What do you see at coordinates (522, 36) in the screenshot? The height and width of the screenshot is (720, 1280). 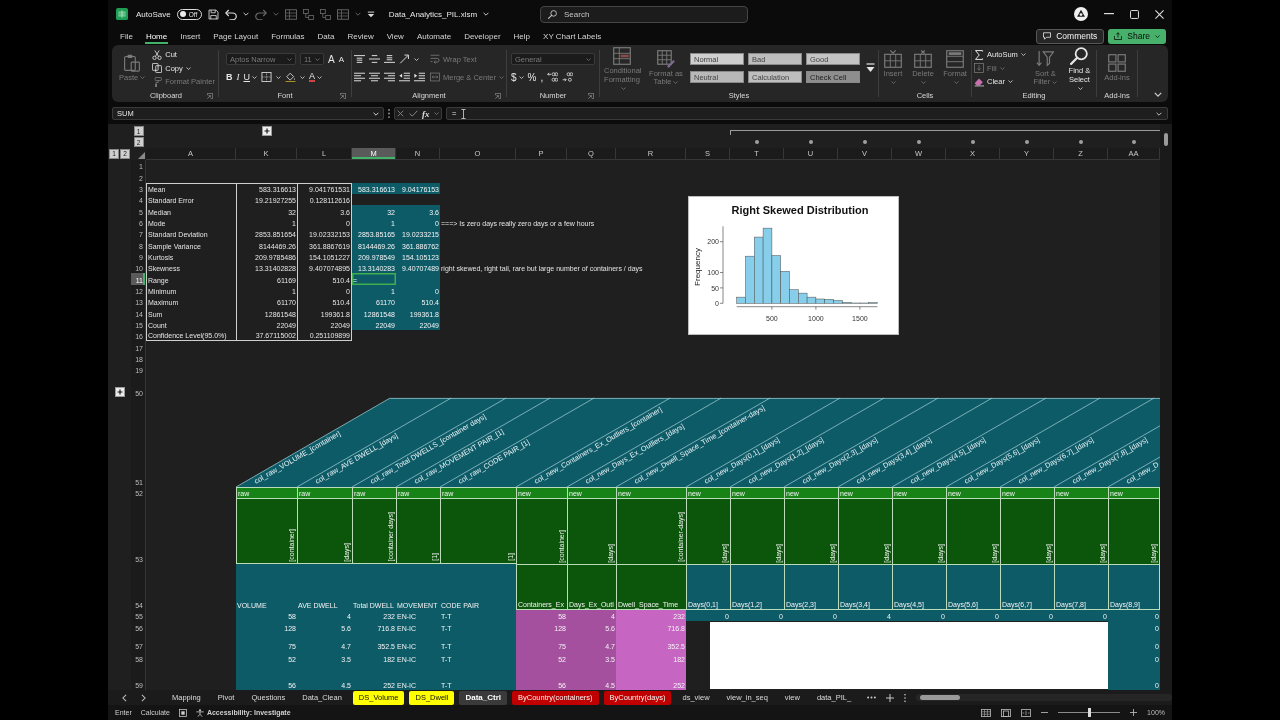 I see `menu-tab: Help` at bounding box center [522, 36].